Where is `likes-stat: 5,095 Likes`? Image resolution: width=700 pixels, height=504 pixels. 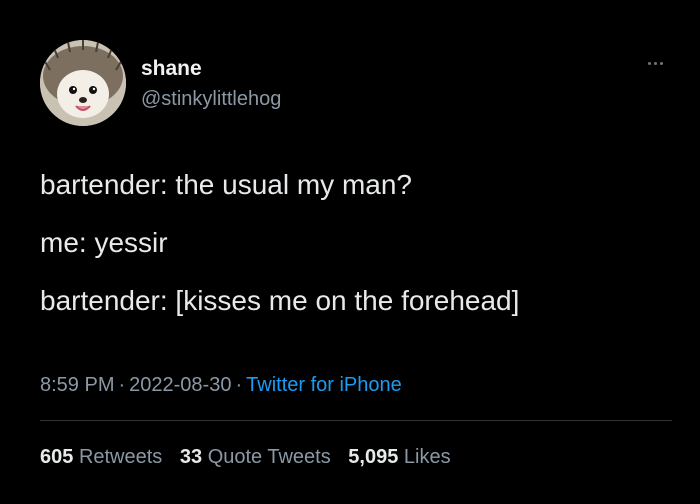 likes-stat: 5,095 Likes is located at coordinates (399, 457).